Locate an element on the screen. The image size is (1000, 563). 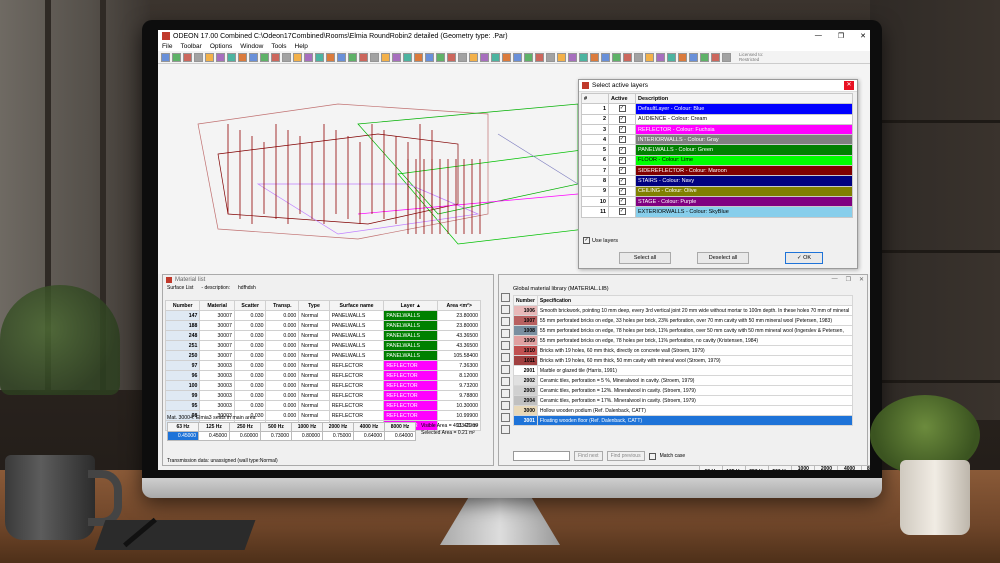
menu-help: Help is located at coordinates (301, 46).